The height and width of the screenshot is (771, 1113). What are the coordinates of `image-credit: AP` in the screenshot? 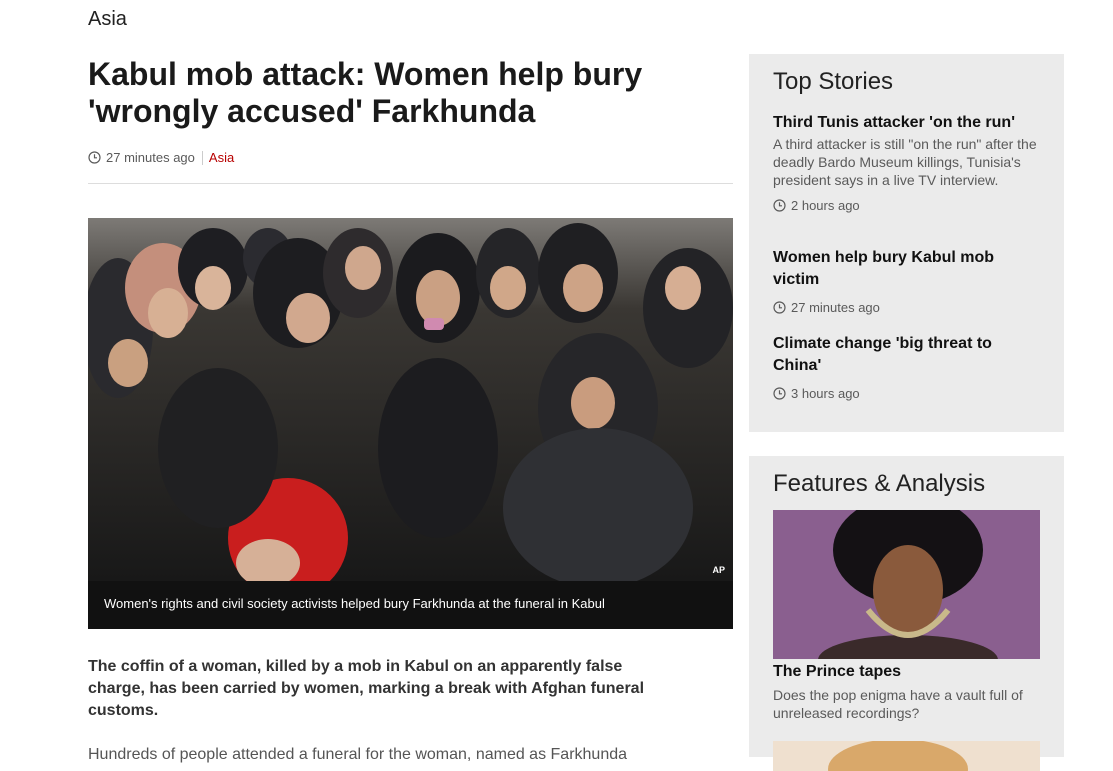 It's located at (718, 570).